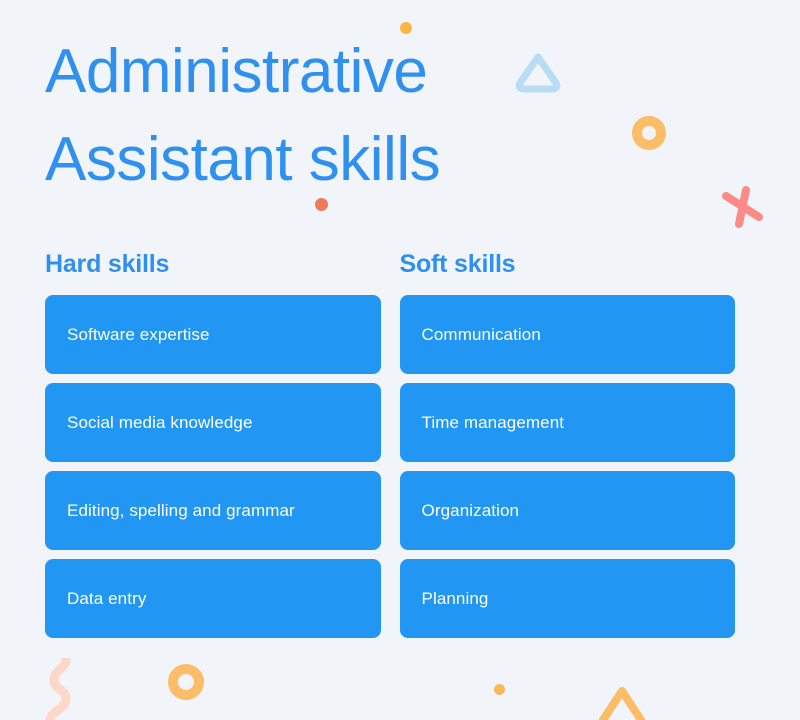 The height and width of the screenshot is (720, 800). What do you see at coordinates (499, 689) in the screenshot?
I see `amber-dot-bottom-icon` at bounding box center [499, 689].